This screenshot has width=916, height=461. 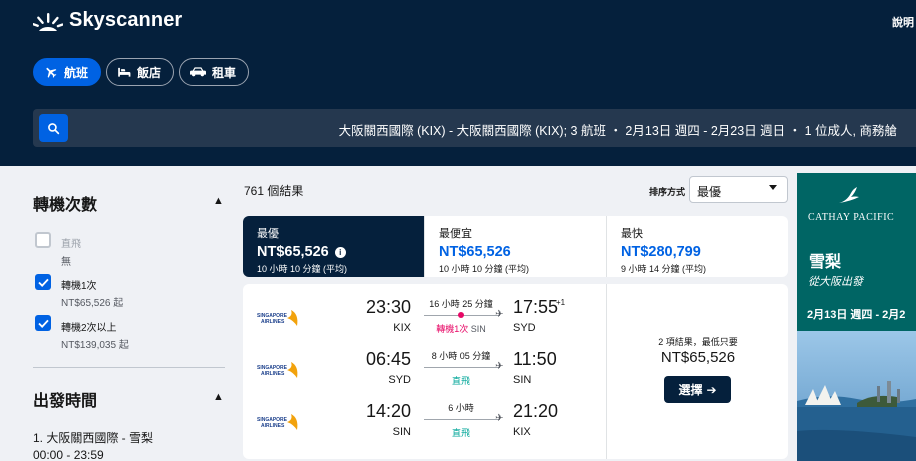 I want to click on option-two-plus-label: 轉機2次以上, so click(x=89, y=328).